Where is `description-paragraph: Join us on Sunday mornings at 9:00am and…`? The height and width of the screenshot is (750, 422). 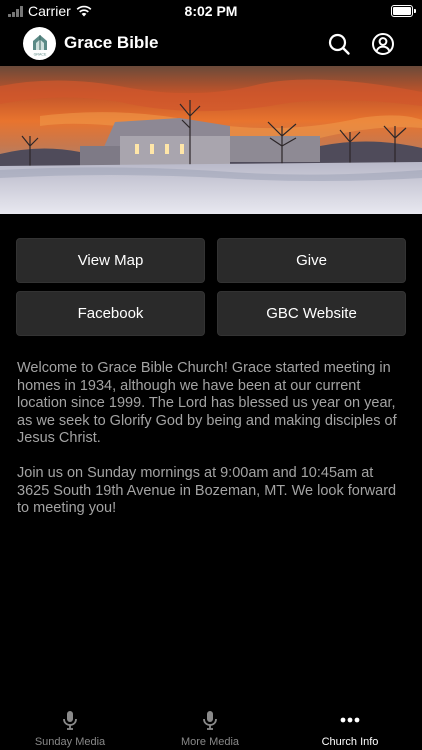
description-paragraph: Join us on Sunday mornings at 9:00am and… is located at coordinates (207, 490).